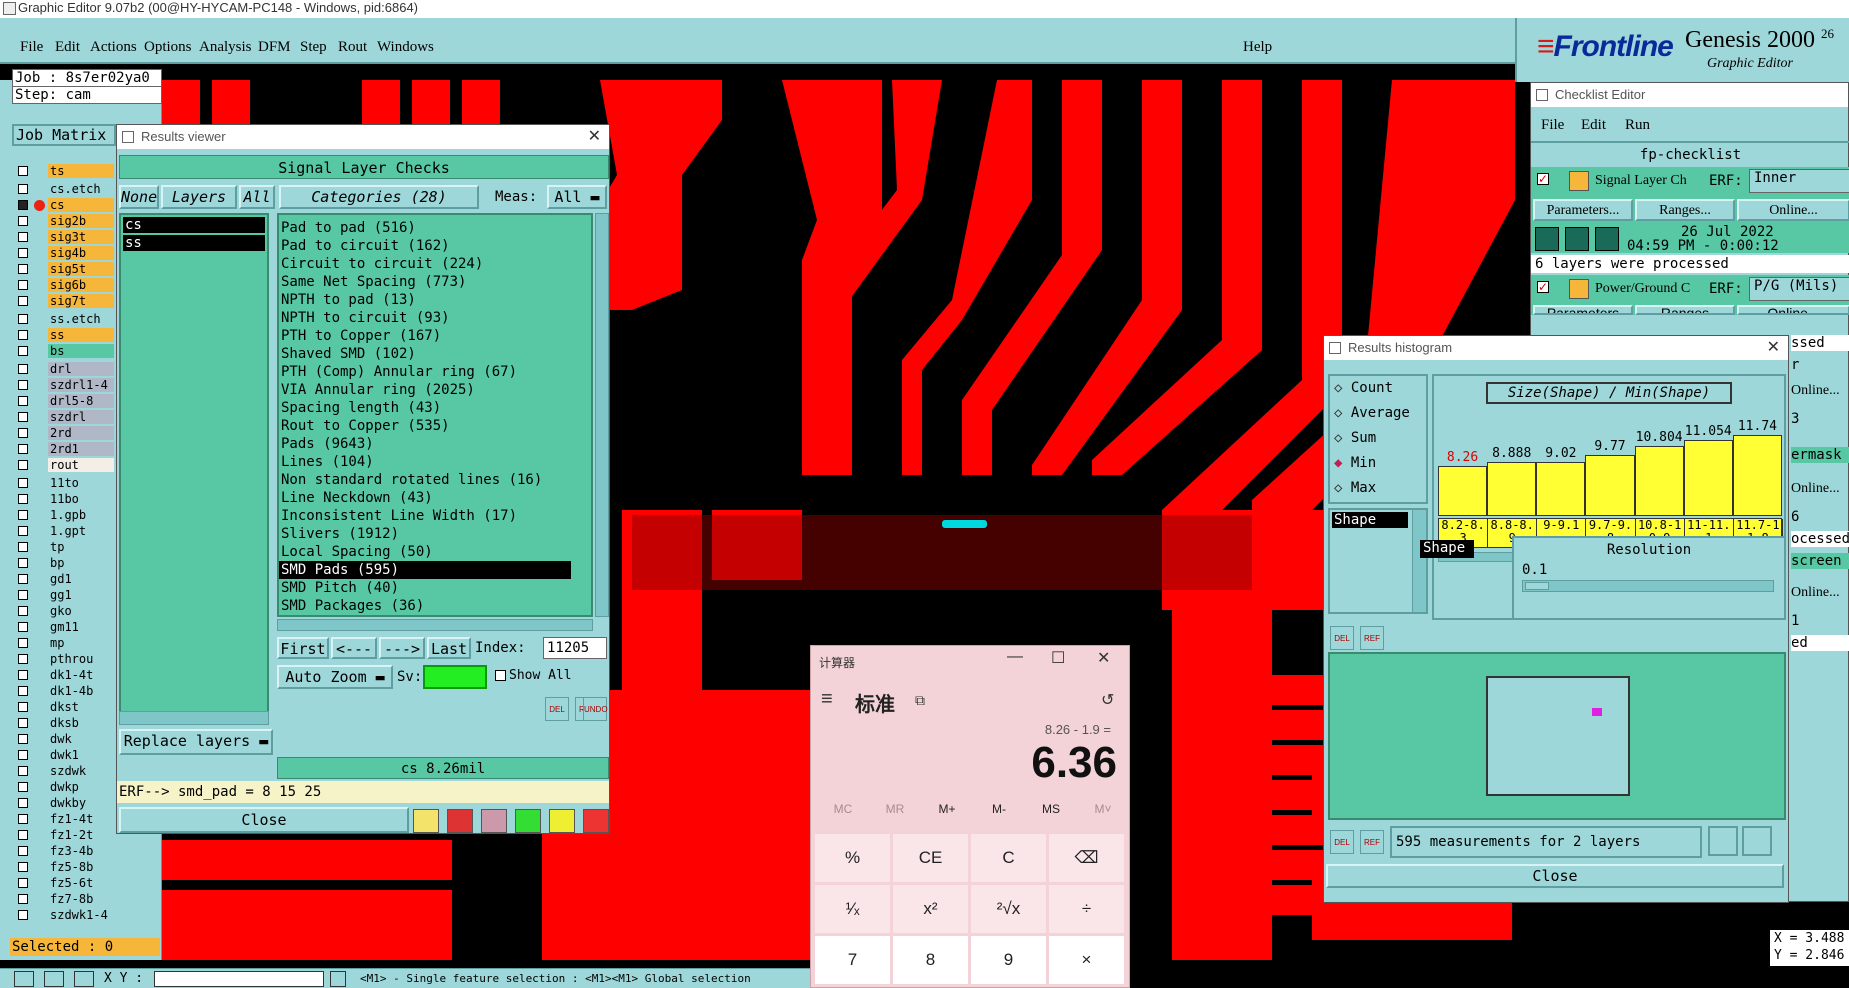 The width and height of the screenshot is (1849, 988). What do you see at coordinates (562, 821) in the screenshot?
I see `list-icon` at bounding box center [562, 821].